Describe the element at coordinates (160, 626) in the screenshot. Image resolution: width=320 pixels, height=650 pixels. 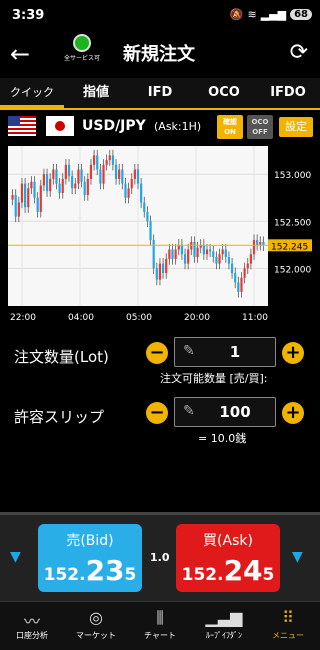
I see `nav-chart: ⫼ チャート` at that location.